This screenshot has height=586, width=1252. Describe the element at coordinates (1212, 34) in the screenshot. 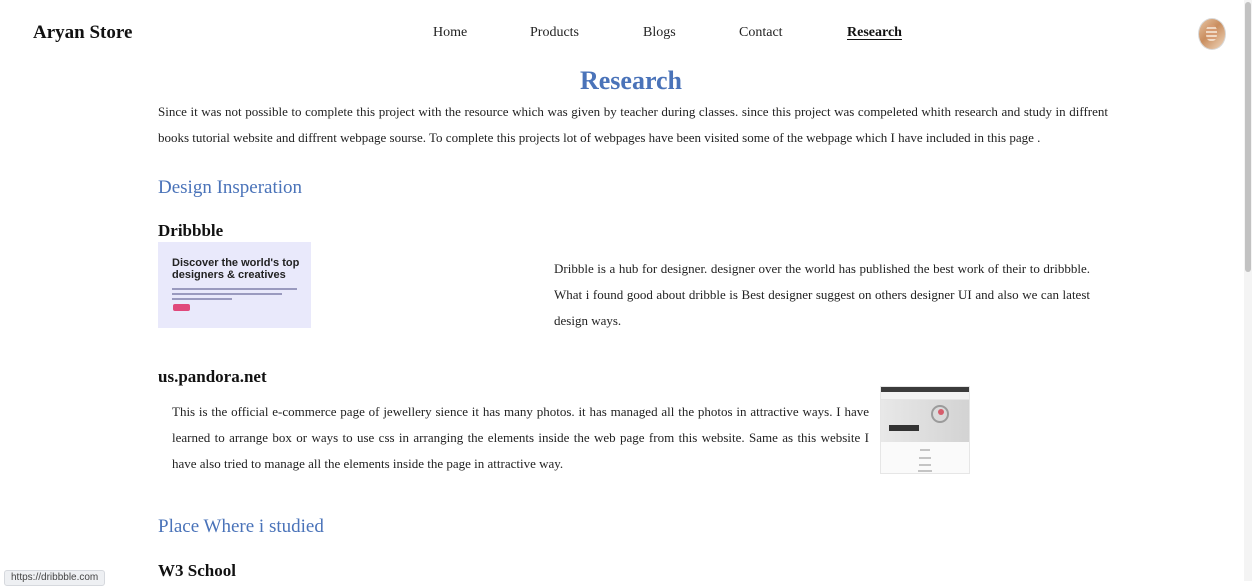

I see `avatar` at that location.